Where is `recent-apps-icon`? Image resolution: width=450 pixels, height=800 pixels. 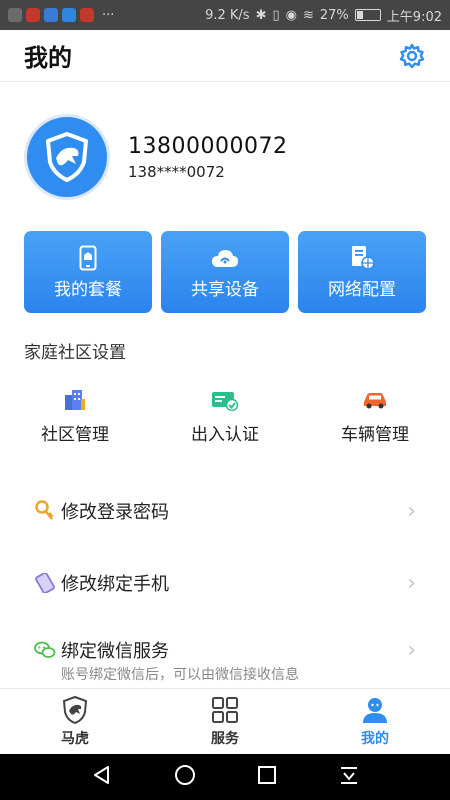
recent-apps-icon is located at coordinates (267, 777).